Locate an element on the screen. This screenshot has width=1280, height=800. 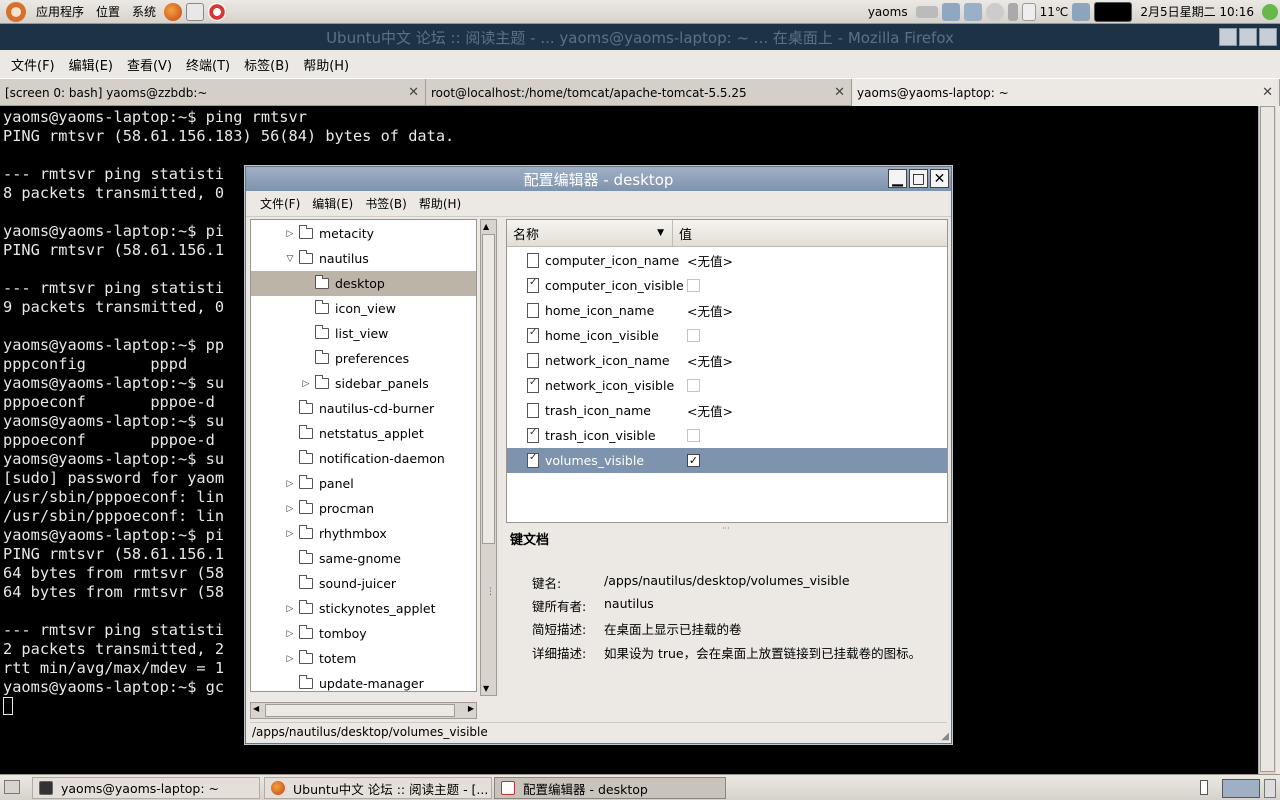
places-menu: 位置 is located at coordinates (108, 11).